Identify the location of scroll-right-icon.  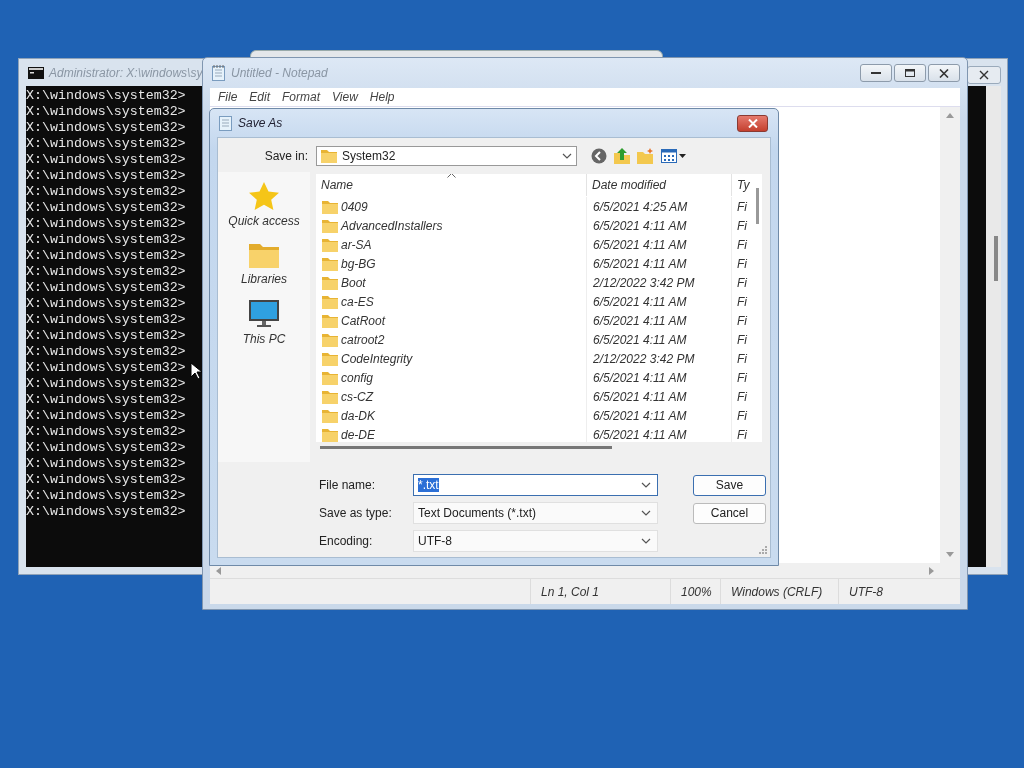
(931, 570).